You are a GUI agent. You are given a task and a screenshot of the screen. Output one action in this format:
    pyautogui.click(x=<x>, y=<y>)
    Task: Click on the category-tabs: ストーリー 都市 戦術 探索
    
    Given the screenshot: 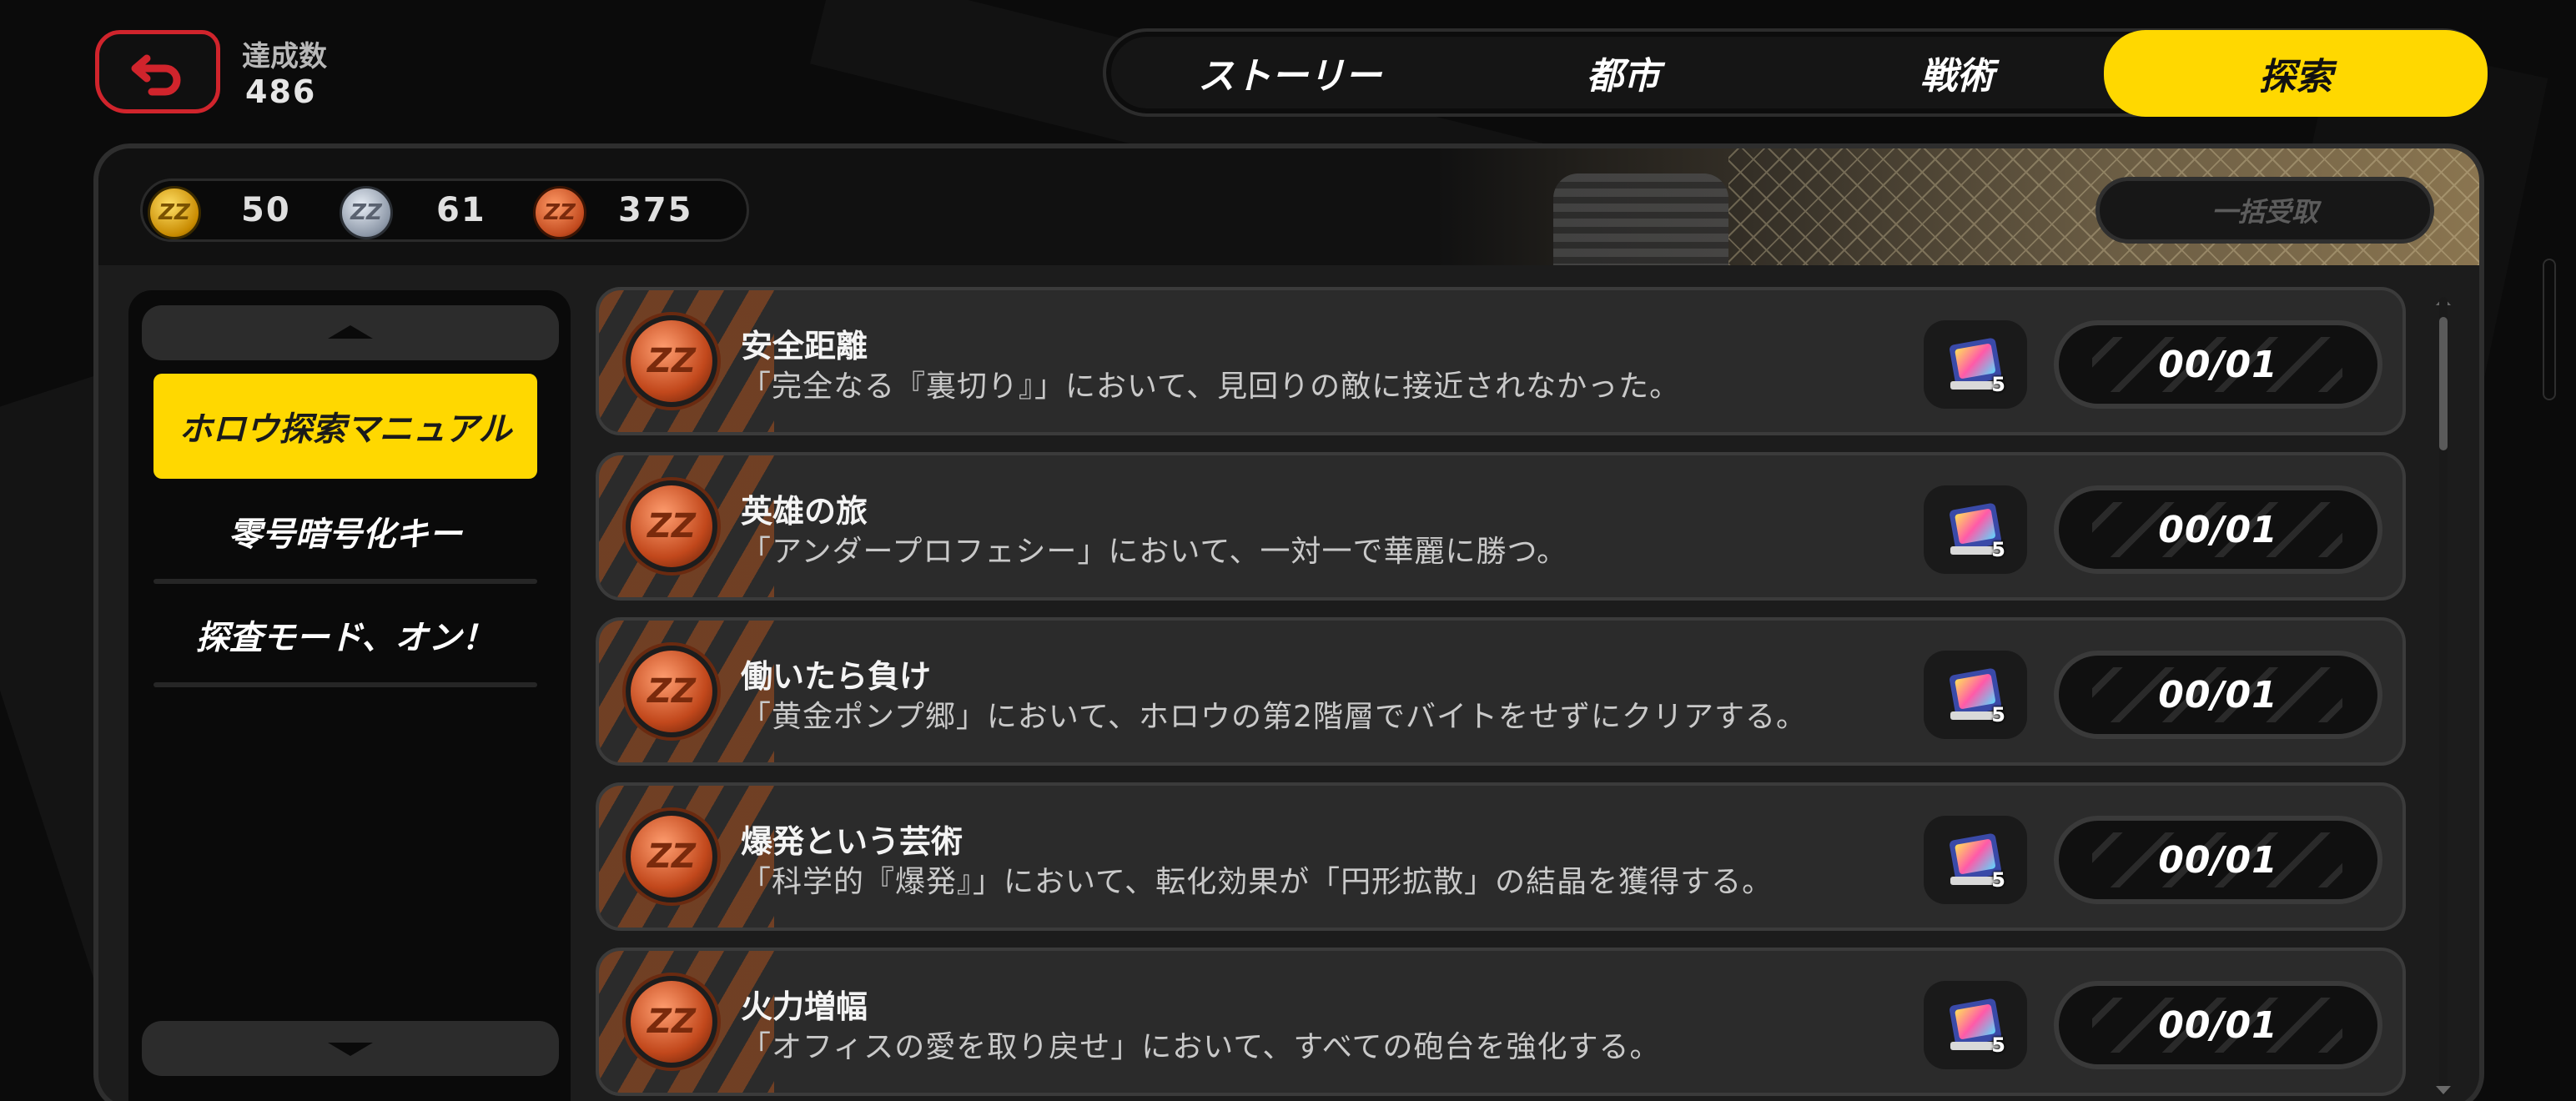 What is the action you would take?
    pyautogui.click(x=1795, y=72)
    